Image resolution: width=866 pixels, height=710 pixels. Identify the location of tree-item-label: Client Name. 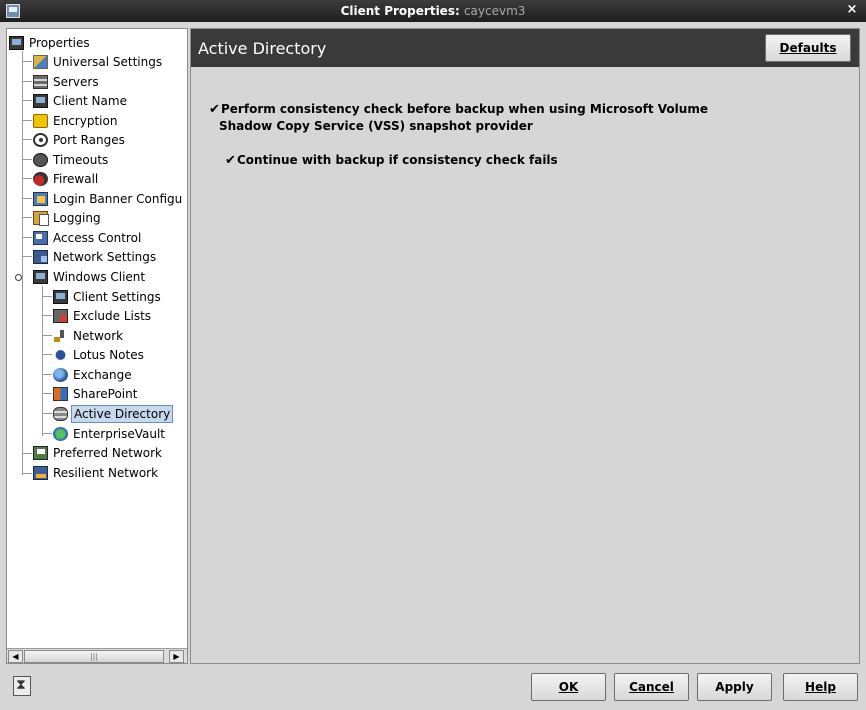
(90, 101).